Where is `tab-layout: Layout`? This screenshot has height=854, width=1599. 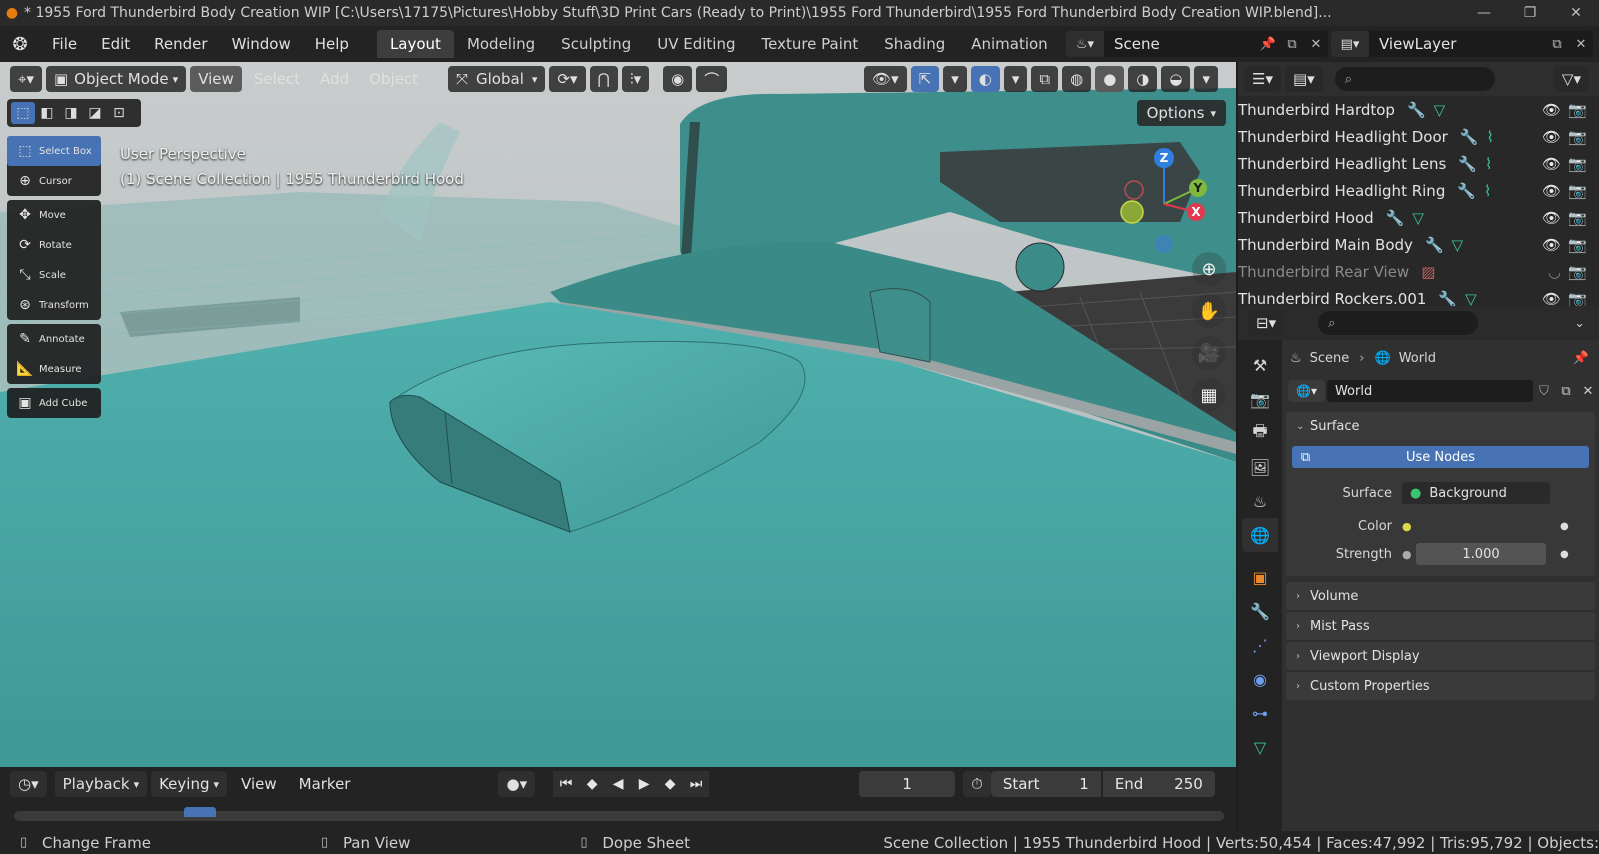
tab-layout: Layout is located at coordinates (415, 44).